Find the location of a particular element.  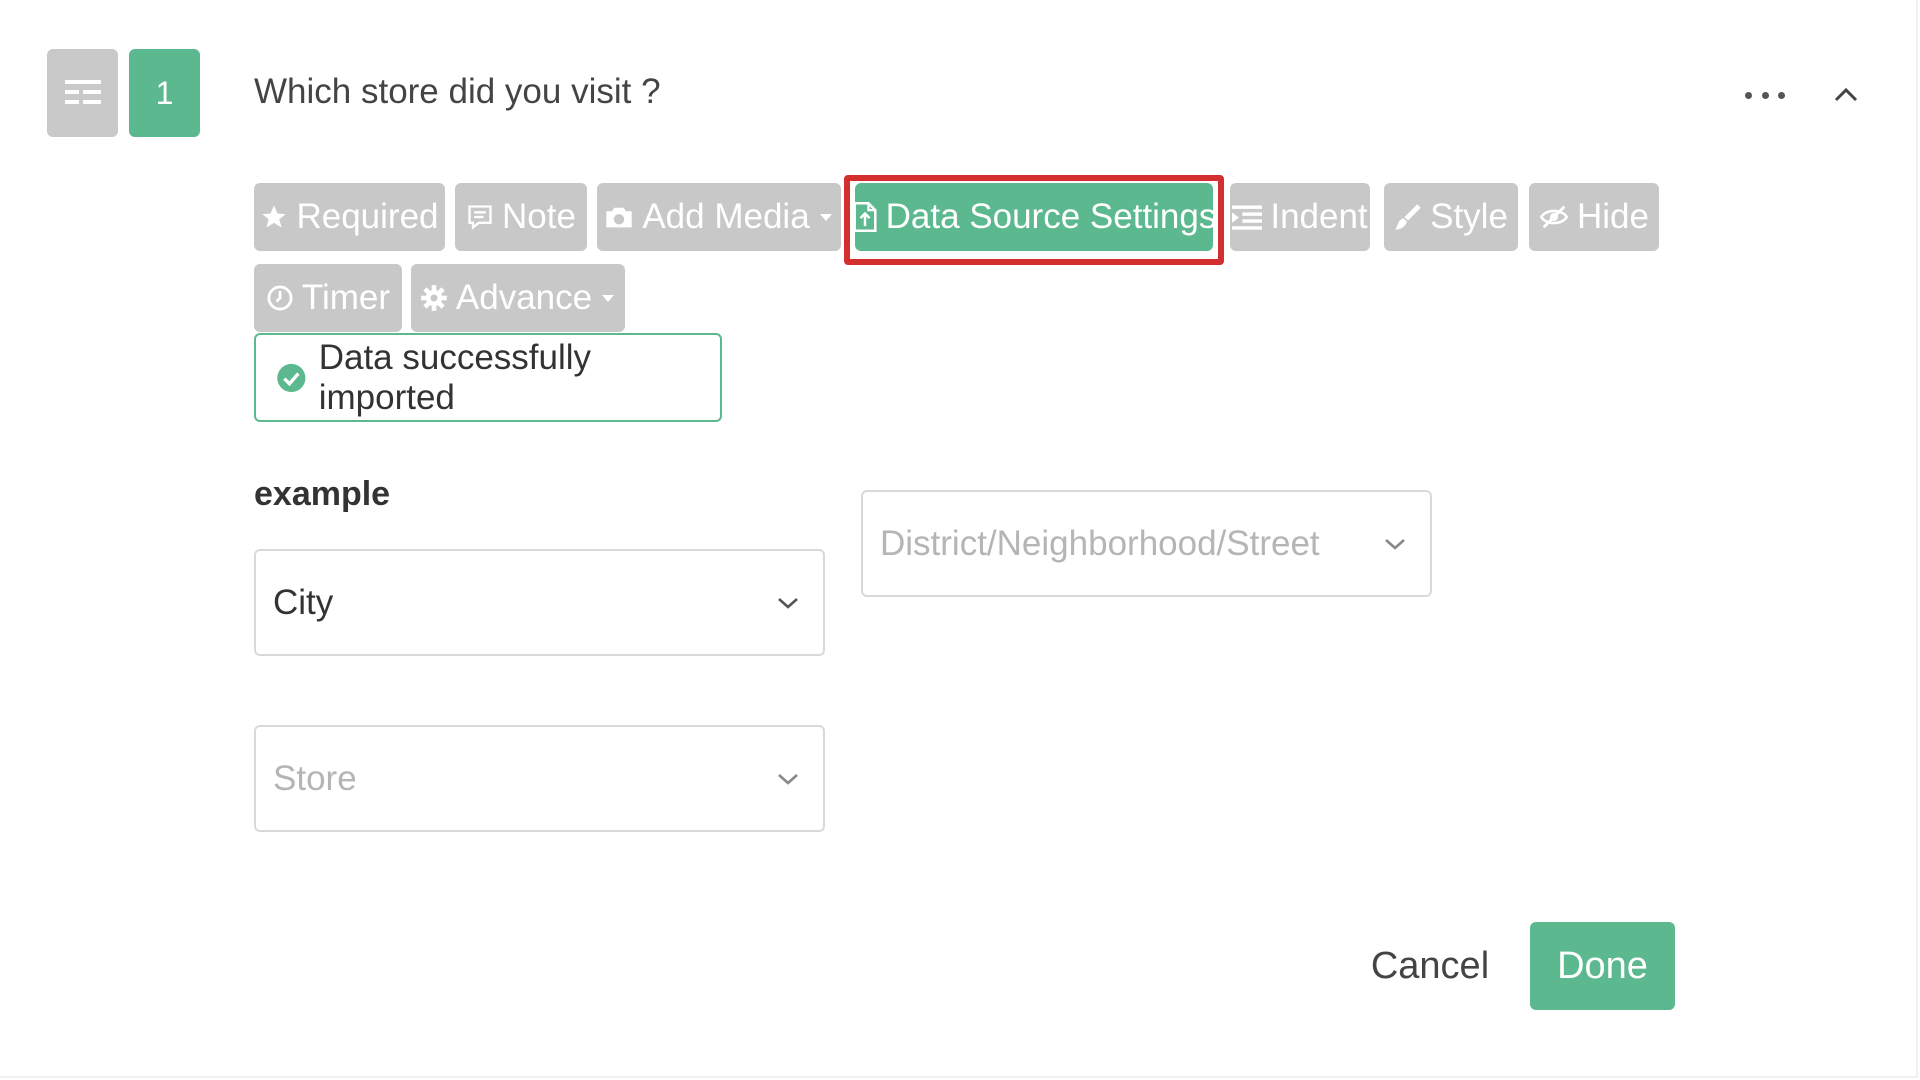

hide-button: Hide is located at coordinates (1594, 217).